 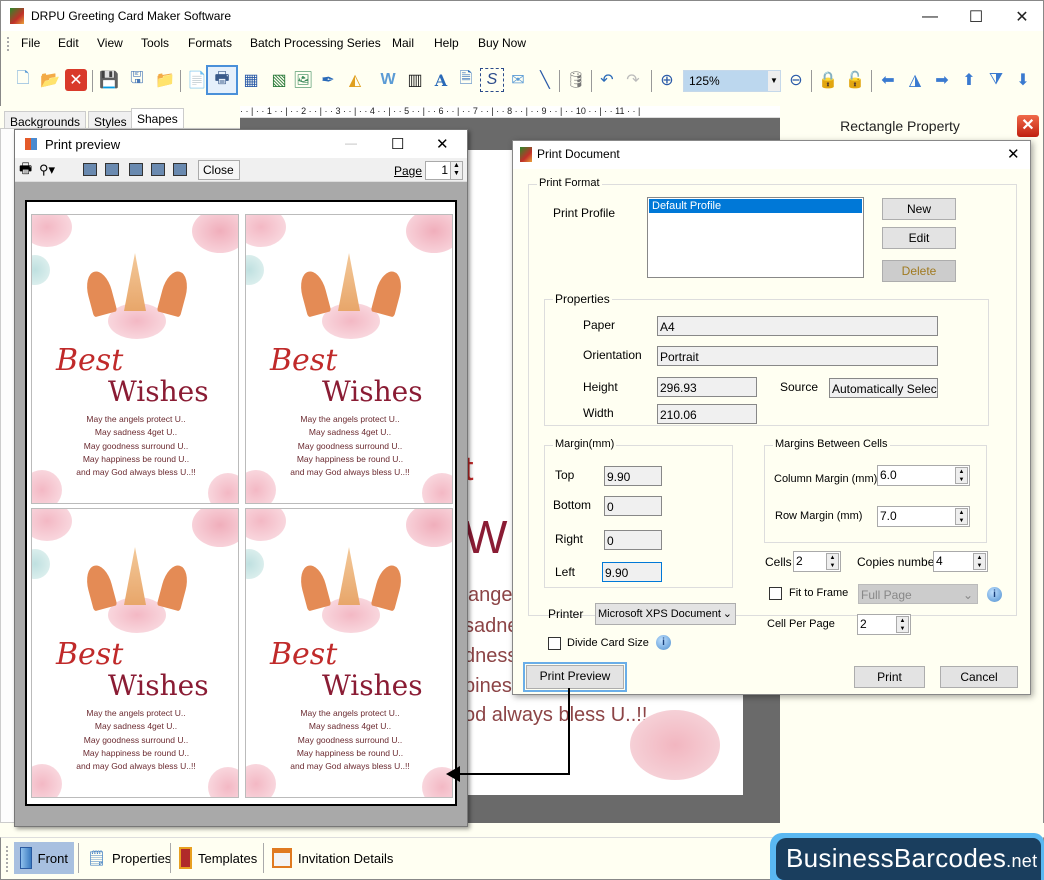 I want to click on move-left-icon: ⬅, so click(x=888, y=80).